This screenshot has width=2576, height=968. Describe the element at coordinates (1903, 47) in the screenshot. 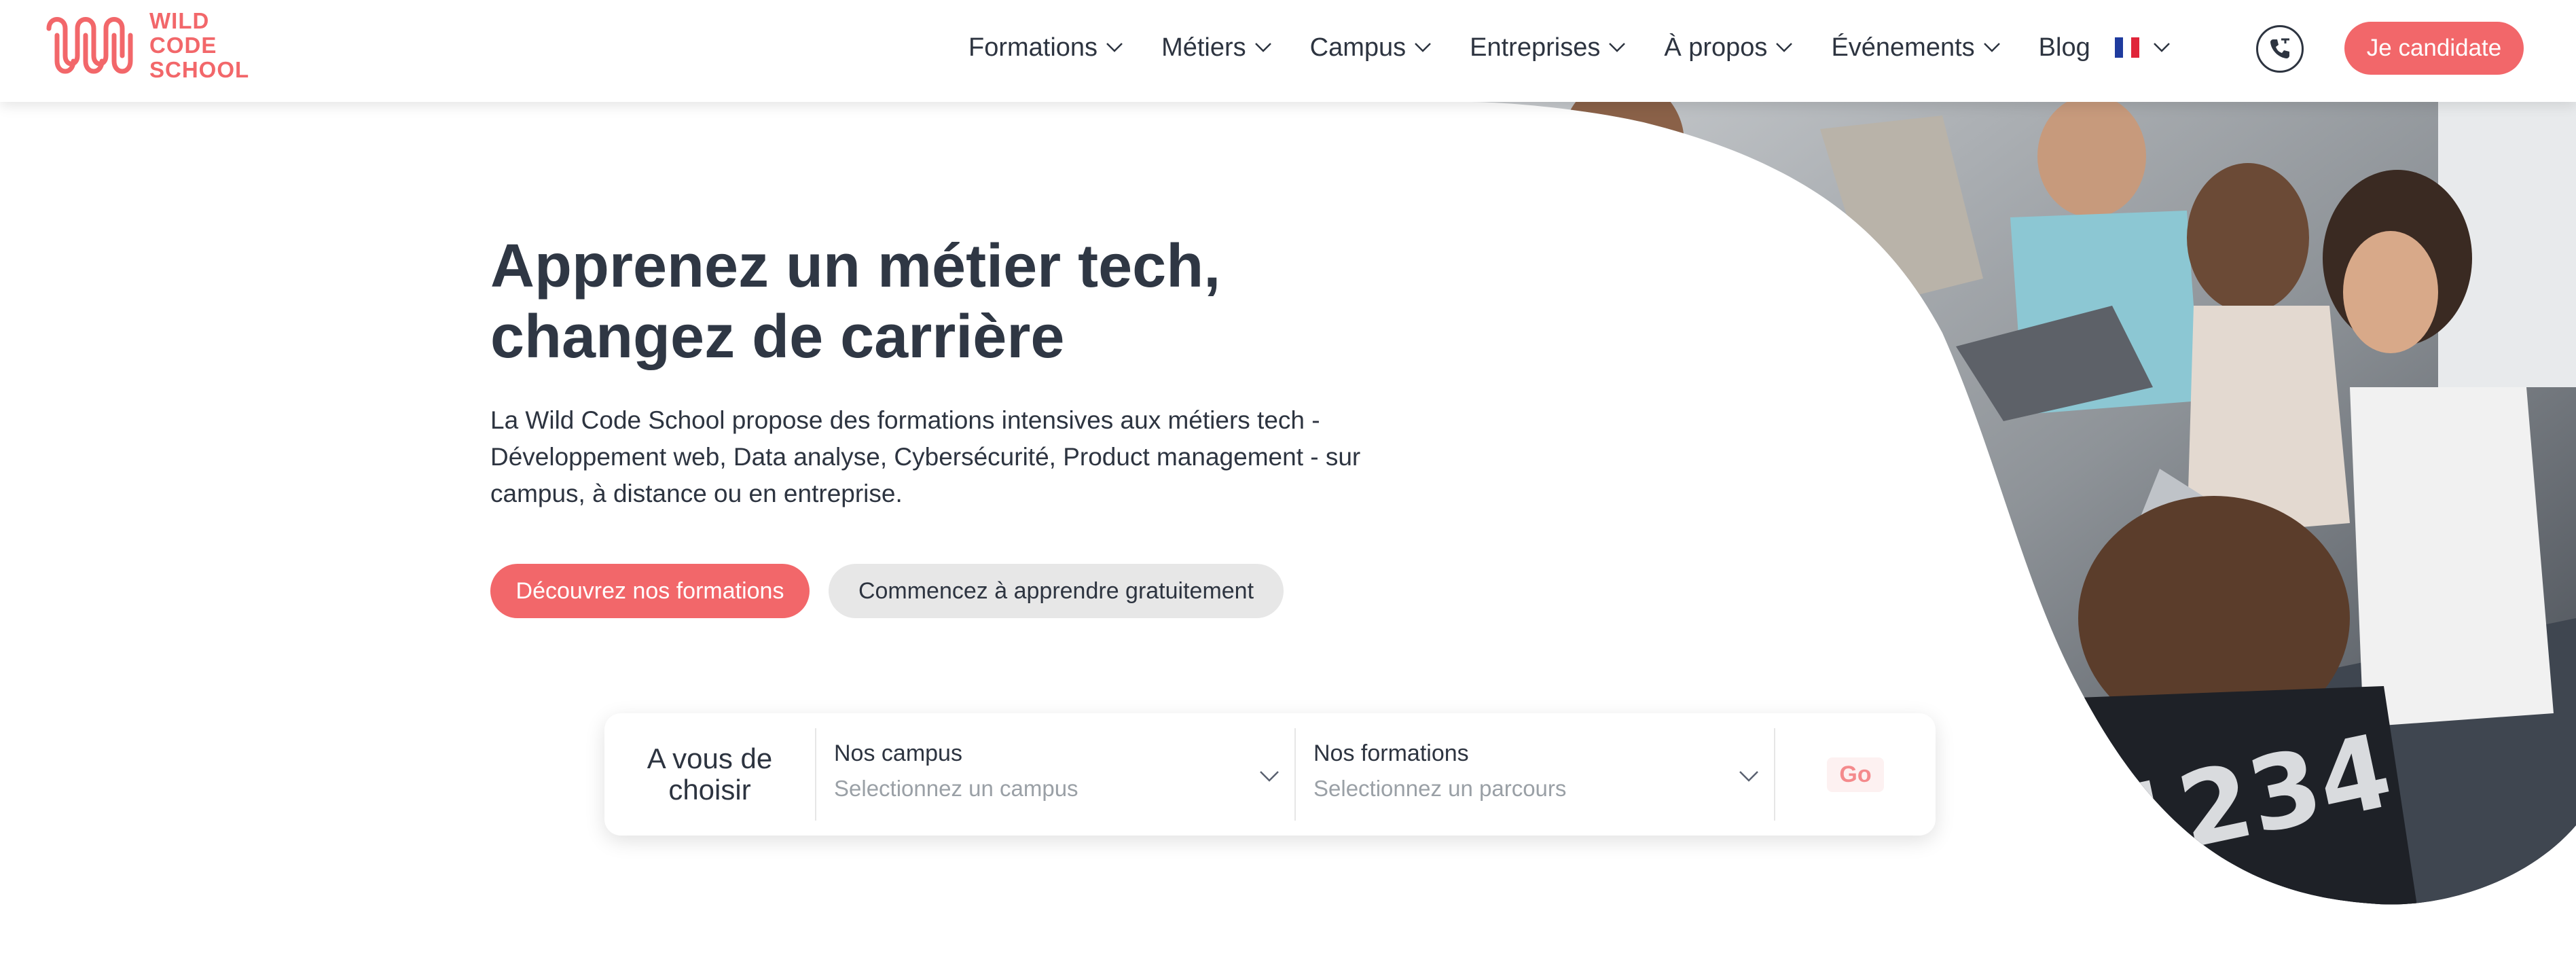

I see `nav-item-label: Événements` at that location.